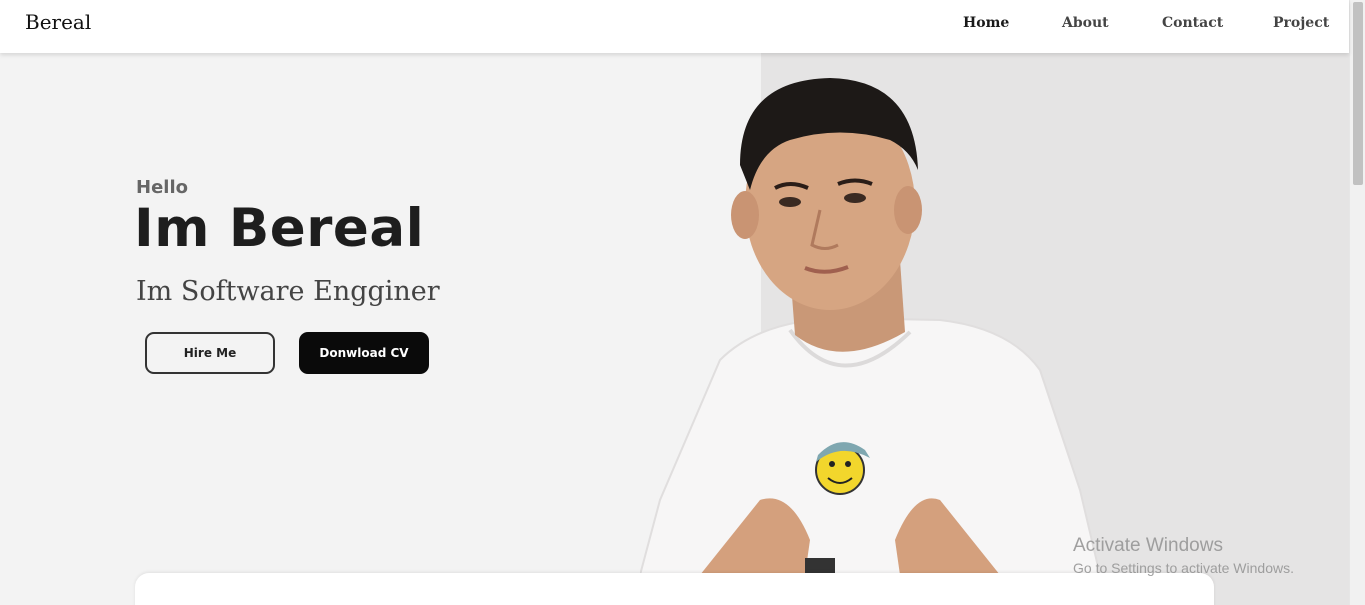  Describe the element at coordinates (674, 589) in the screenshot. I see `bottom-card` at that location.